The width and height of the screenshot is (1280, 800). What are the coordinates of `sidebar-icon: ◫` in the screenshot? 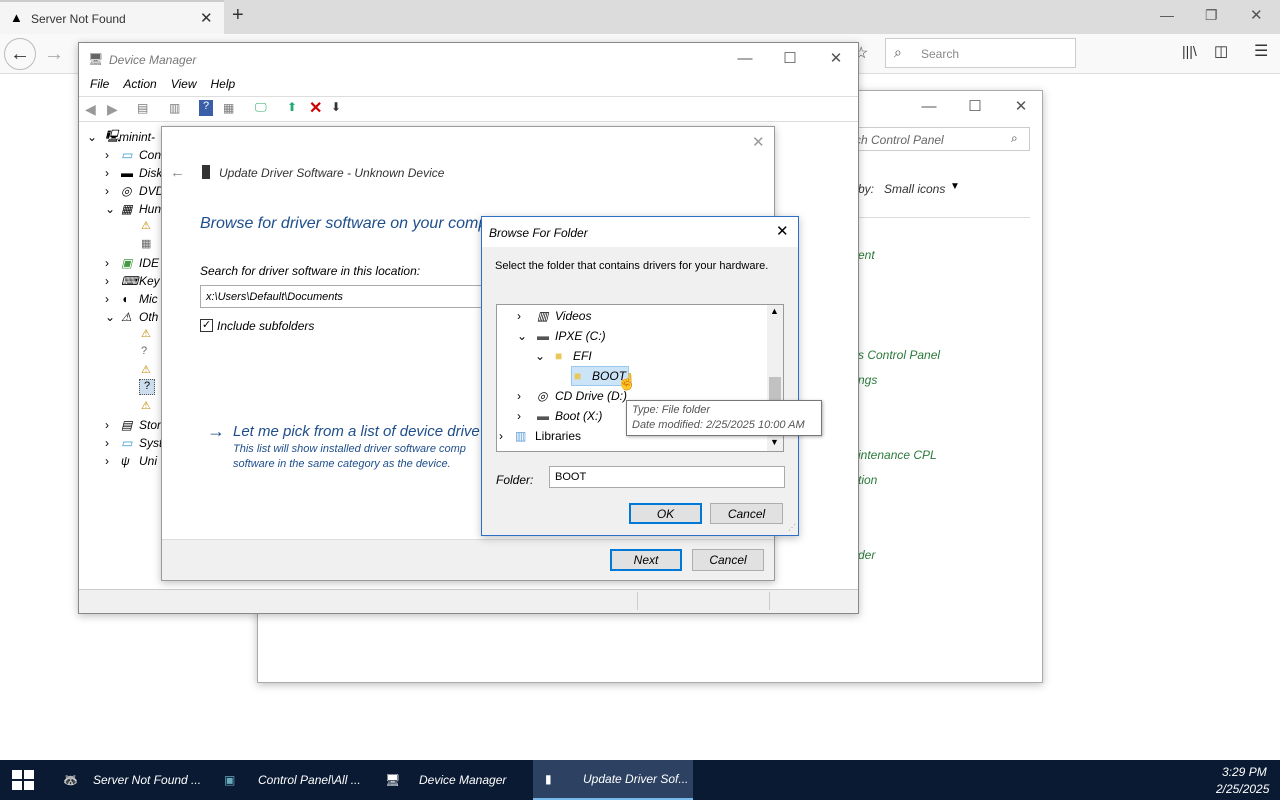 It's located at (1221, 51).